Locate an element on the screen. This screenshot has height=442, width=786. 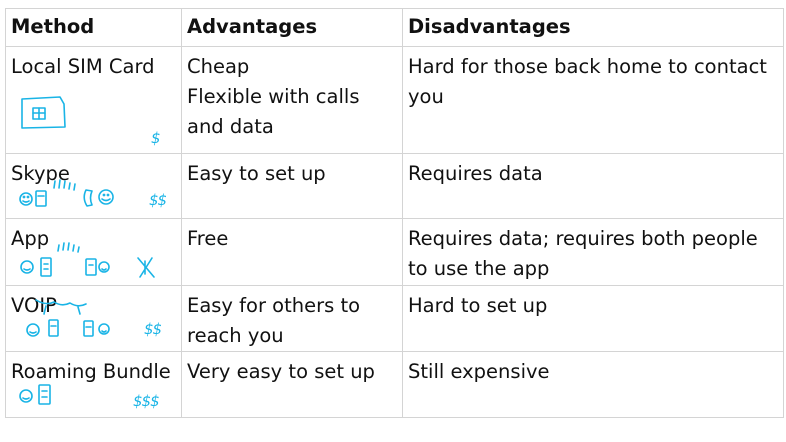
disadvantages-cell: Hard for those back home to contact you is located at coordinates (593, 100).